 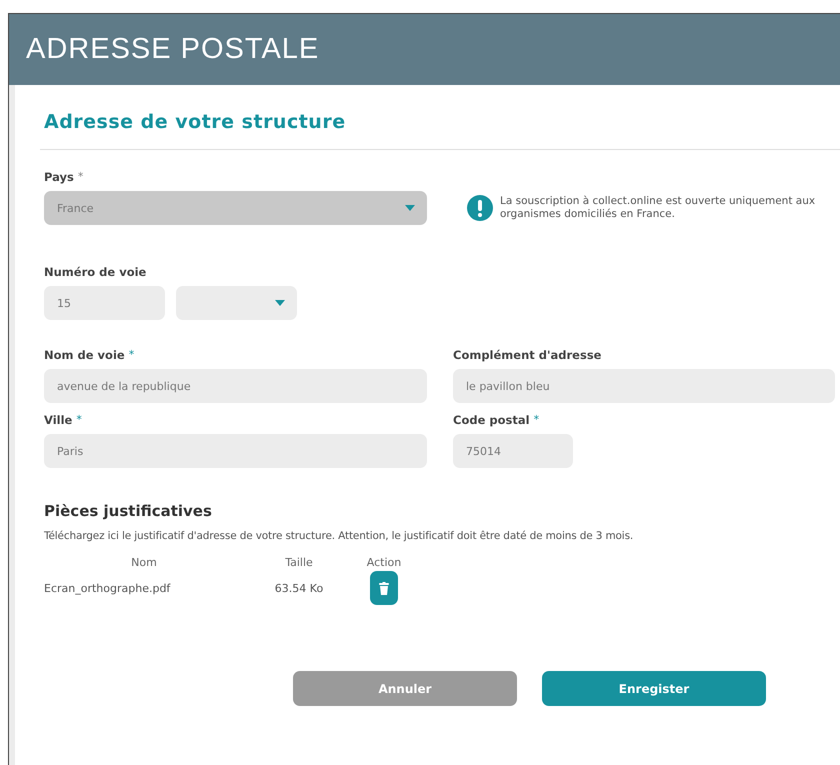 I want to click on trash-icon, so click(x=384, y=588).